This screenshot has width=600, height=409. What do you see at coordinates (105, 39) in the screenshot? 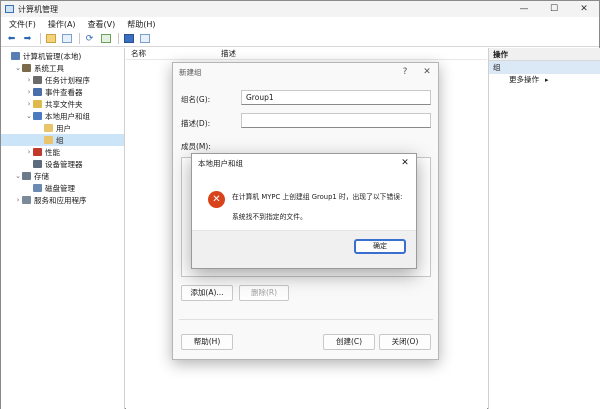
I see `export-list-icon` at bounding box center [105, 39].